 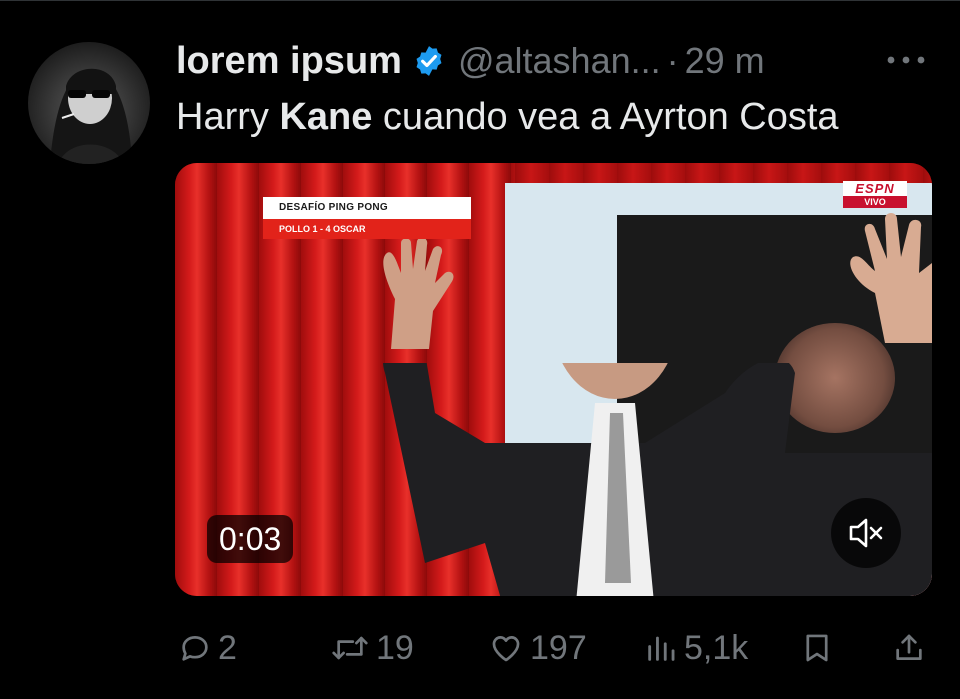 I want to click on tweet-text-end: cuando vea a Ayrton Costa, so click(x=605, y=117).